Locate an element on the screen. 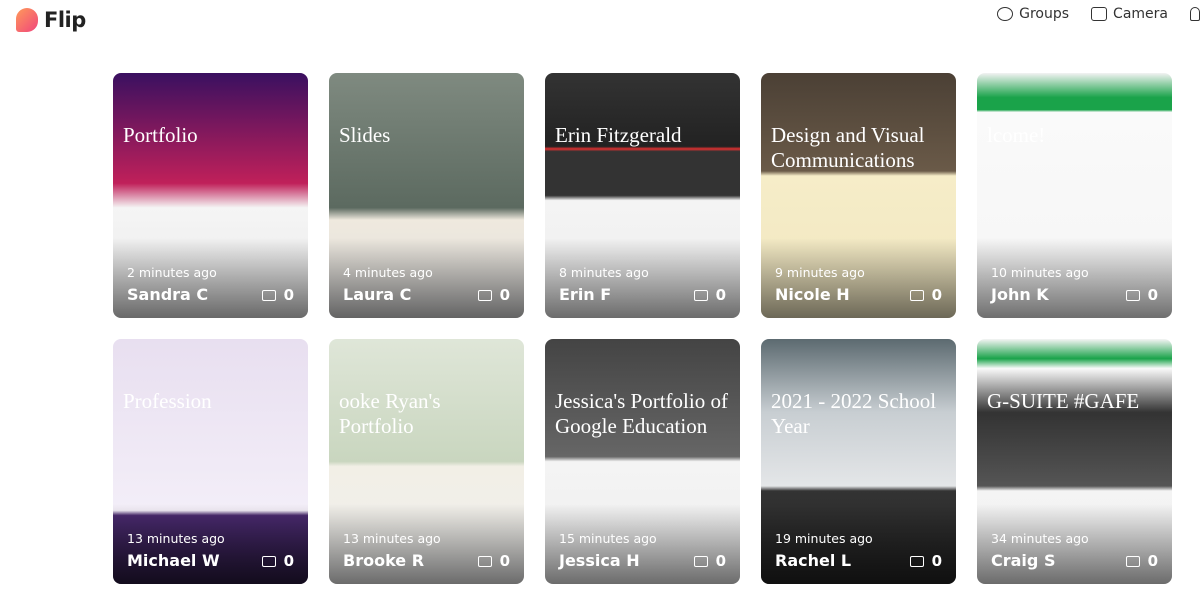 The width and height of the screenshot is (1200, 597). post-time: 2 minutes ago is located at coordinates (172, 272).